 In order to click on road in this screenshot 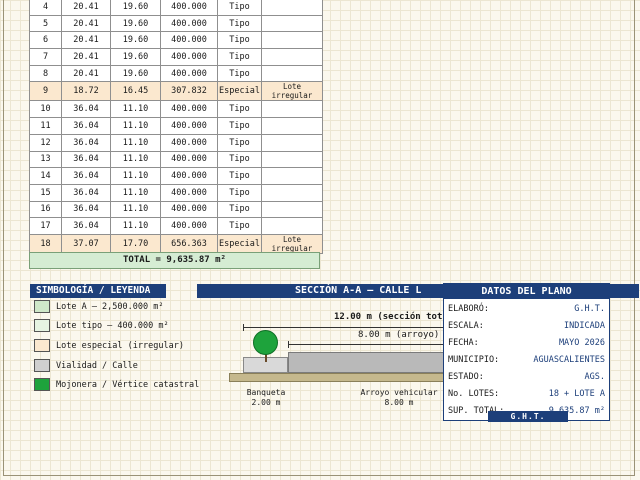, I will do `click(368, 362)`.